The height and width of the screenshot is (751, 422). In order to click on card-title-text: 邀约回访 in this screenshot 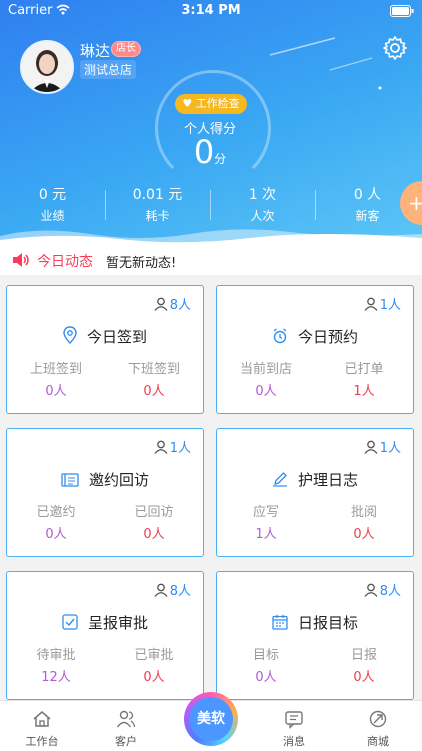, I will do `click(118, 480)`.